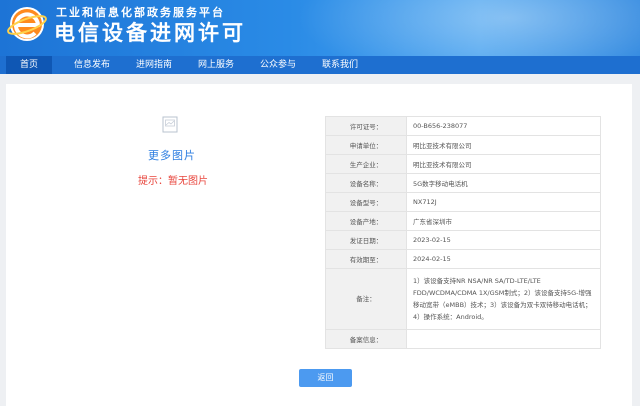  I want to click on no-image-hint: 提示：暂无图片, so click(173, 181).